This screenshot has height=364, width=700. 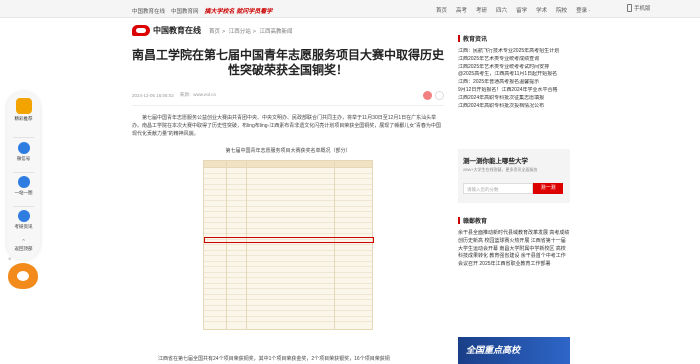 I want to click on dock-label: 返回顶部, so click(x=23, y=248).